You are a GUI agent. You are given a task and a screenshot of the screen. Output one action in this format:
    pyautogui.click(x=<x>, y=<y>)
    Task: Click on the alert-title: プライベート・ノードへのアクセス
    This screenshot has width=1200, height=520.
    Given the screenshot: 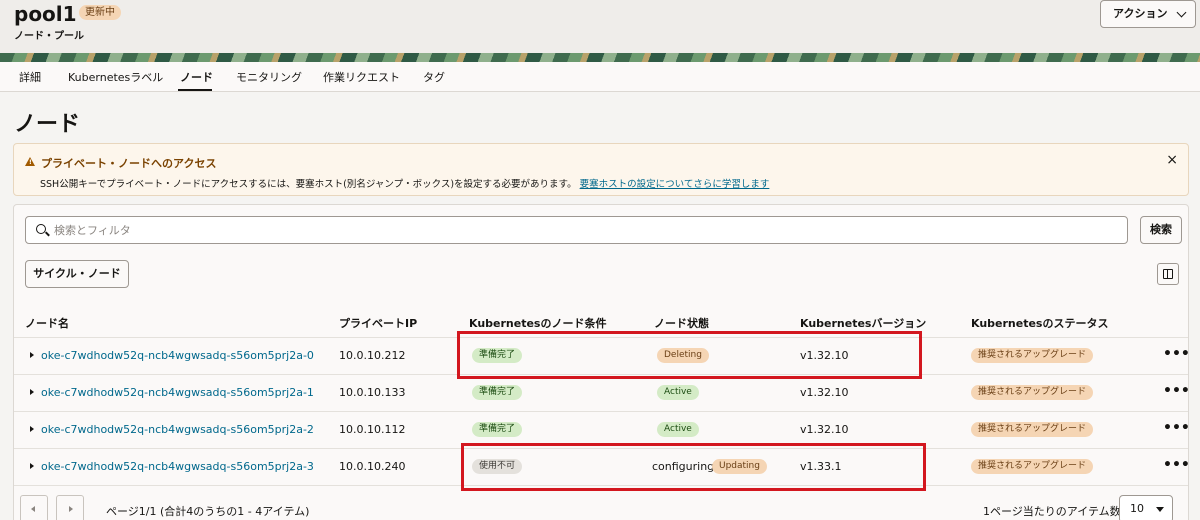 What is the action you would take?
    pyautogui.click(x=129, y=163)
    